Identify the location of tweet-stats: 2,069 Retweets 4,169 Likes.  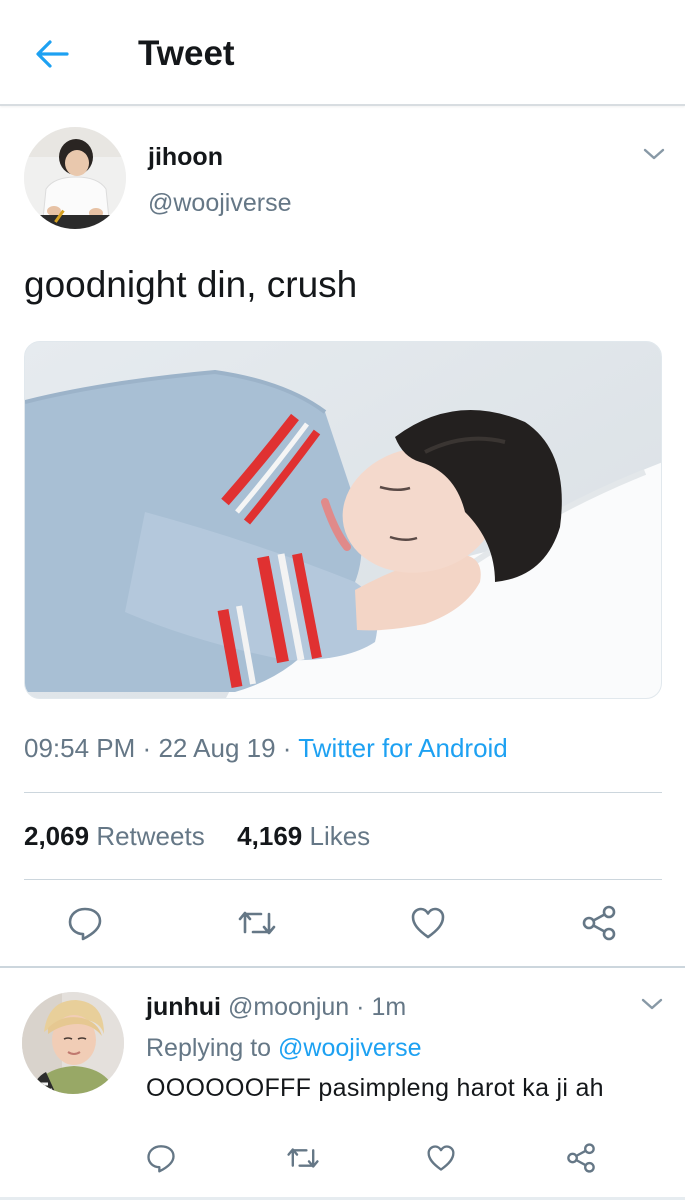
(197, 836).